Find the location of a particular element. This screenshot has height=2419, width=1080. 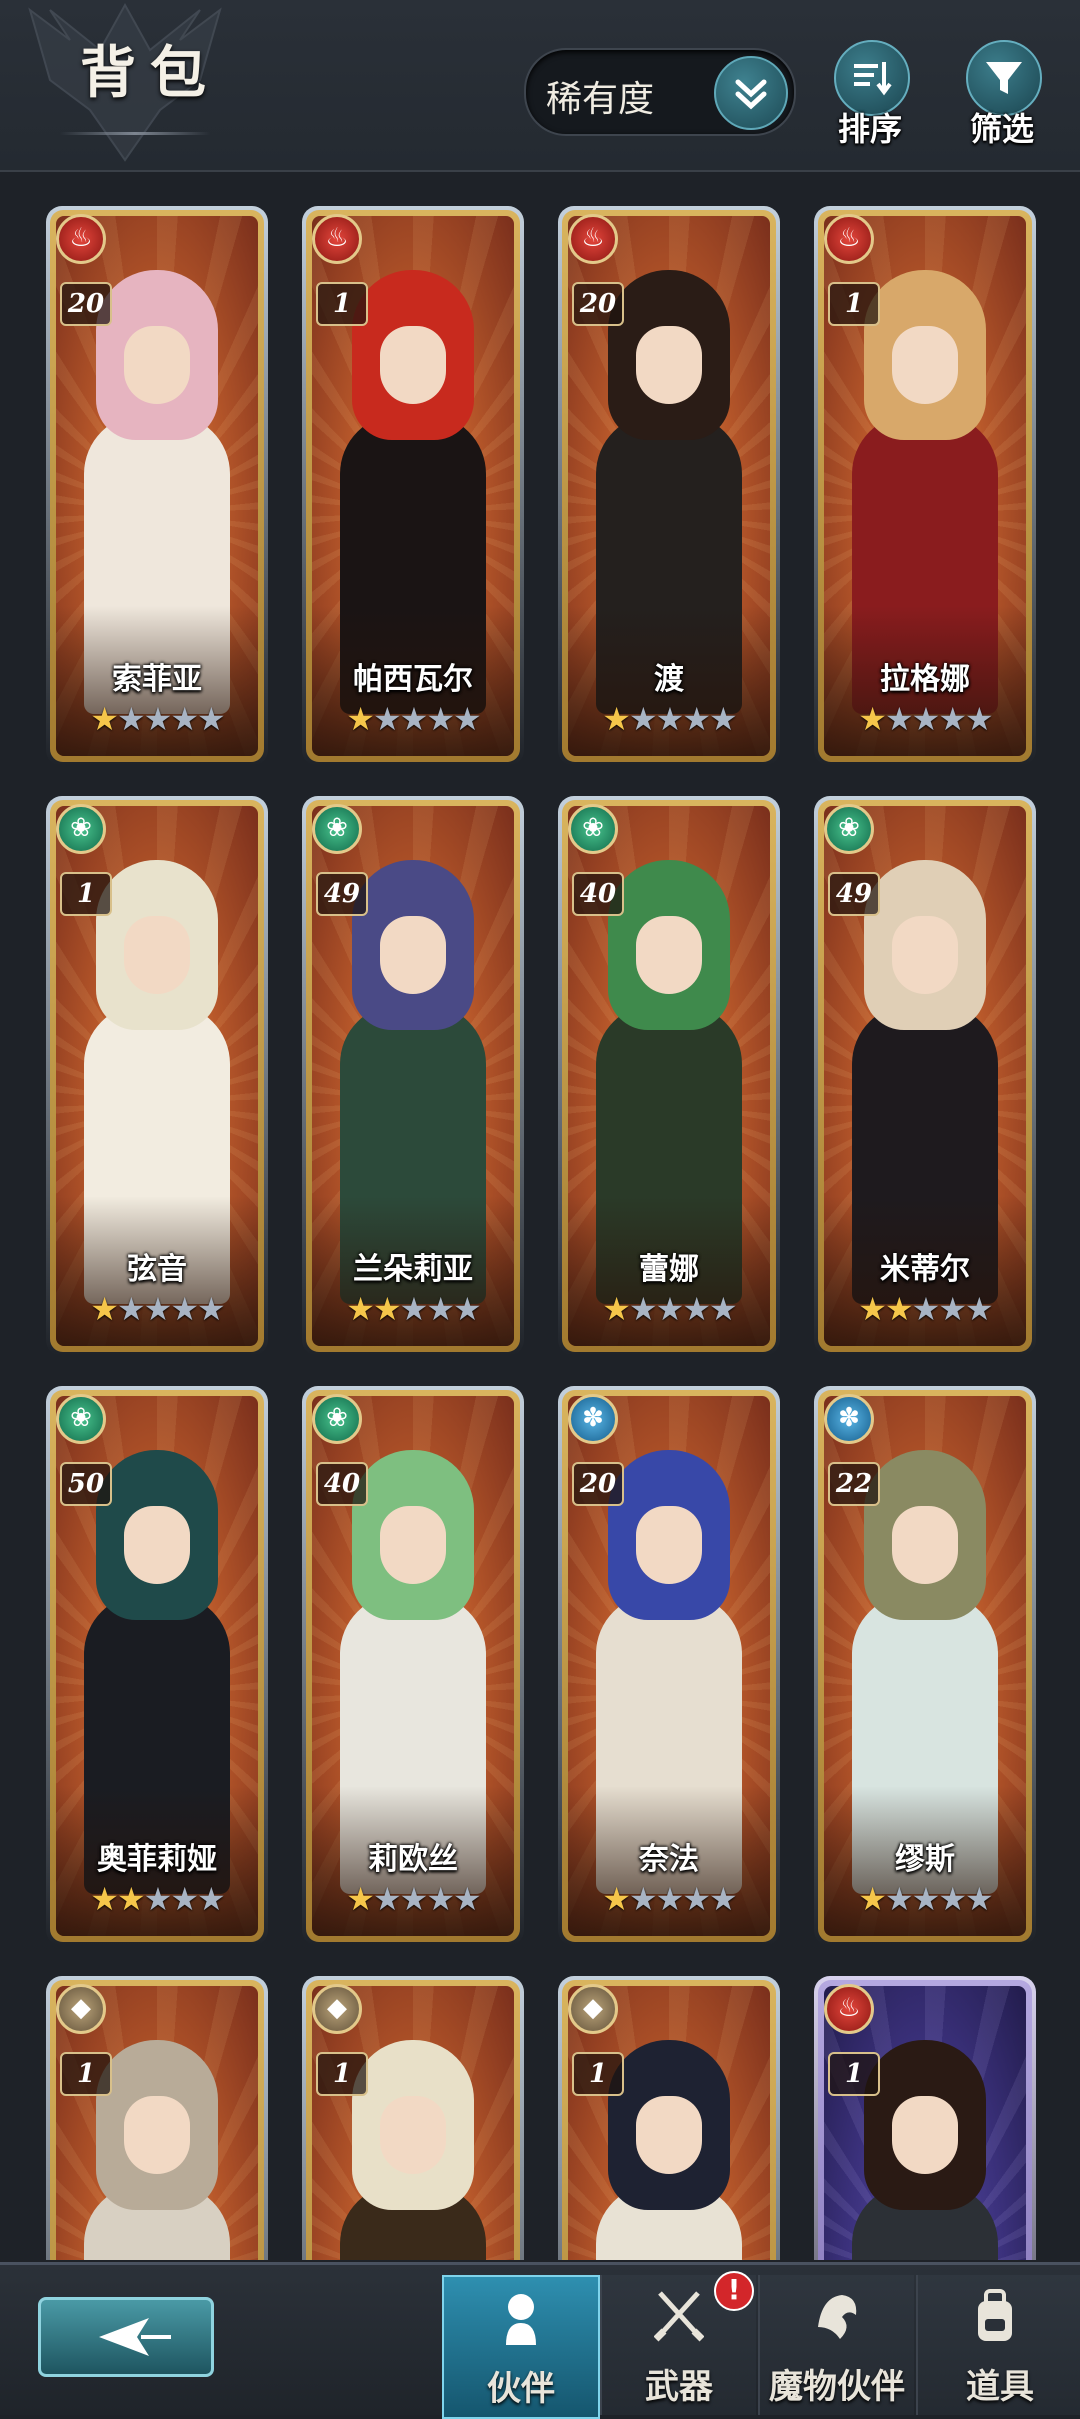

back-button is located at coordinates (126, 2337).